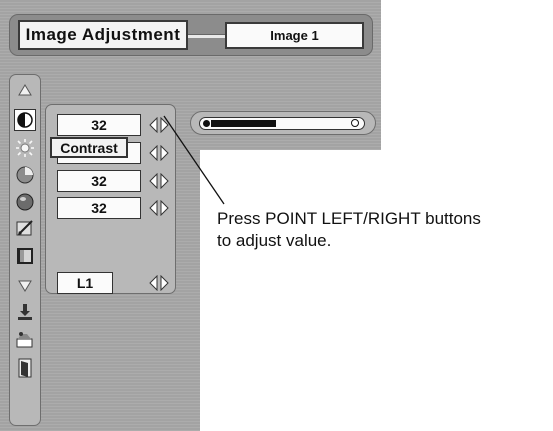 The height and width of the screenshot is (431, 553). What do you see at coordinates (191, 35) in the screenshot?
I see `menu-title-bar: Image Adjustment Image 1` at bounding box center [191, 35].